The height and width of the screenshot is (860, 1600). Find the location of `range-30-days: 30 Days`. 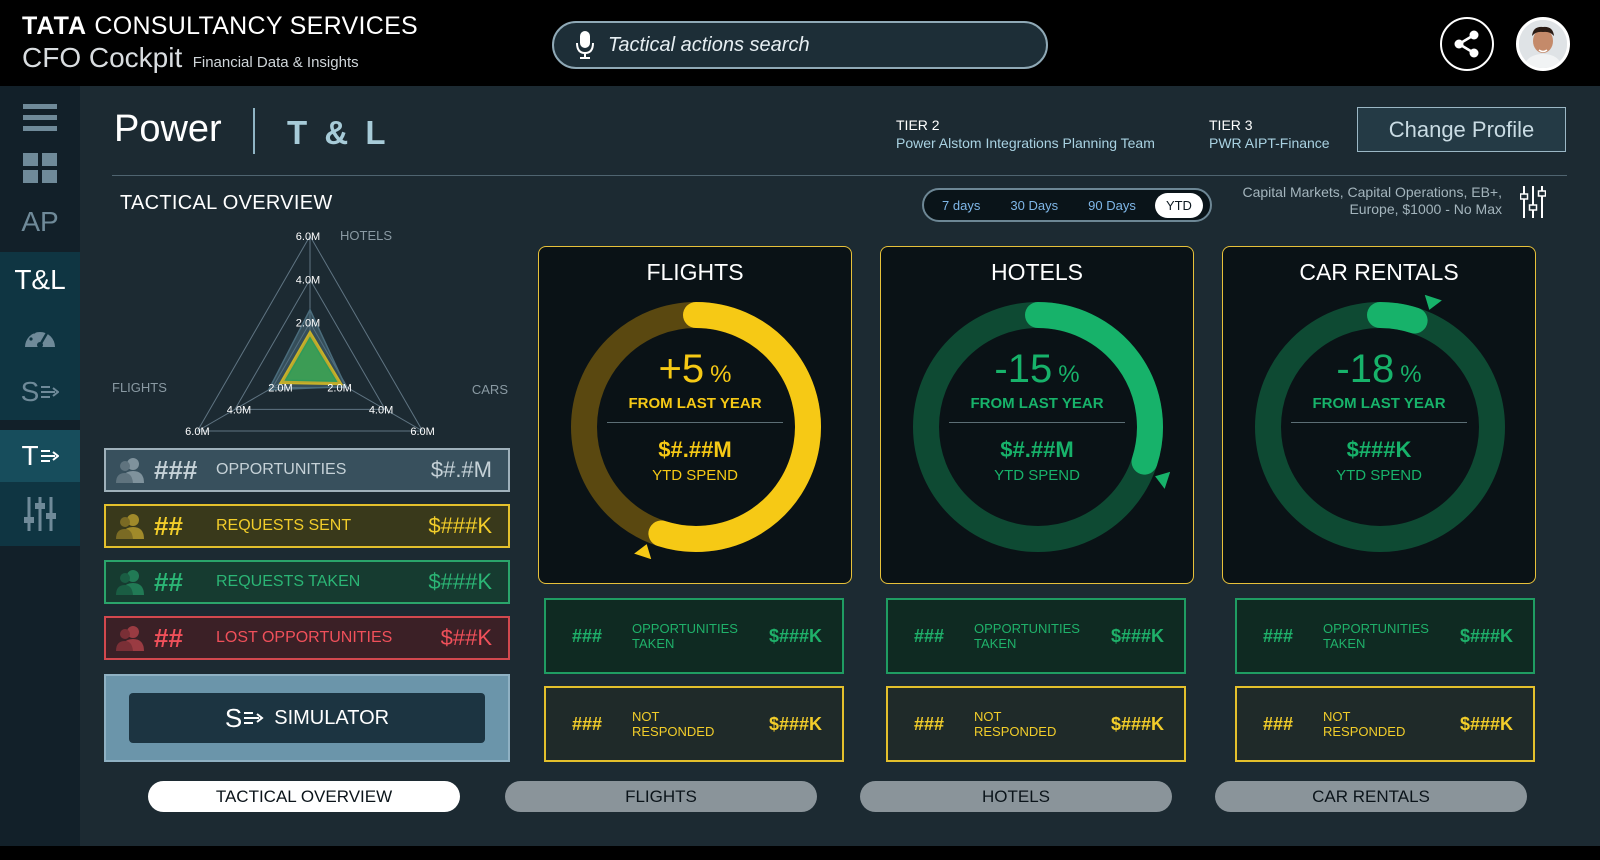

range-30-days: 30 Days is located at coordinates (1034, 205).